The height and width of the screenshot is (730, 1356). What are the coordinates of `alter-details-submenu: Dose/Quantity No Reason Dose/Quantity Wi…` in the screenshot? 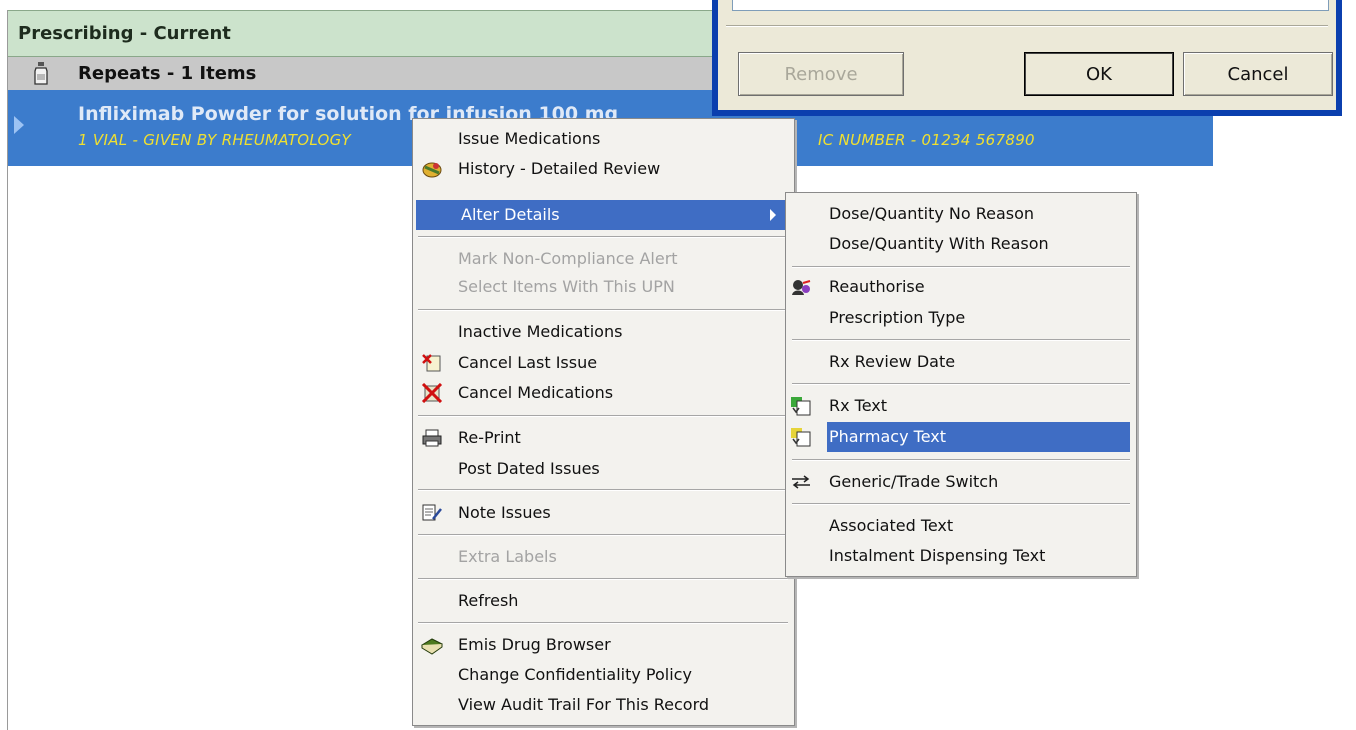 It's located at (961, 384).